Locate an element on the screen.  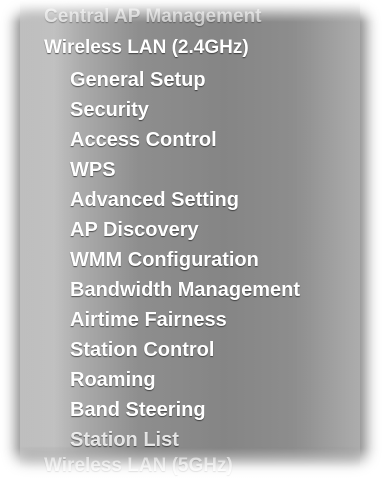
submenu-item-ap-discovery: AP Discovery is located at coordinates (185, 230).